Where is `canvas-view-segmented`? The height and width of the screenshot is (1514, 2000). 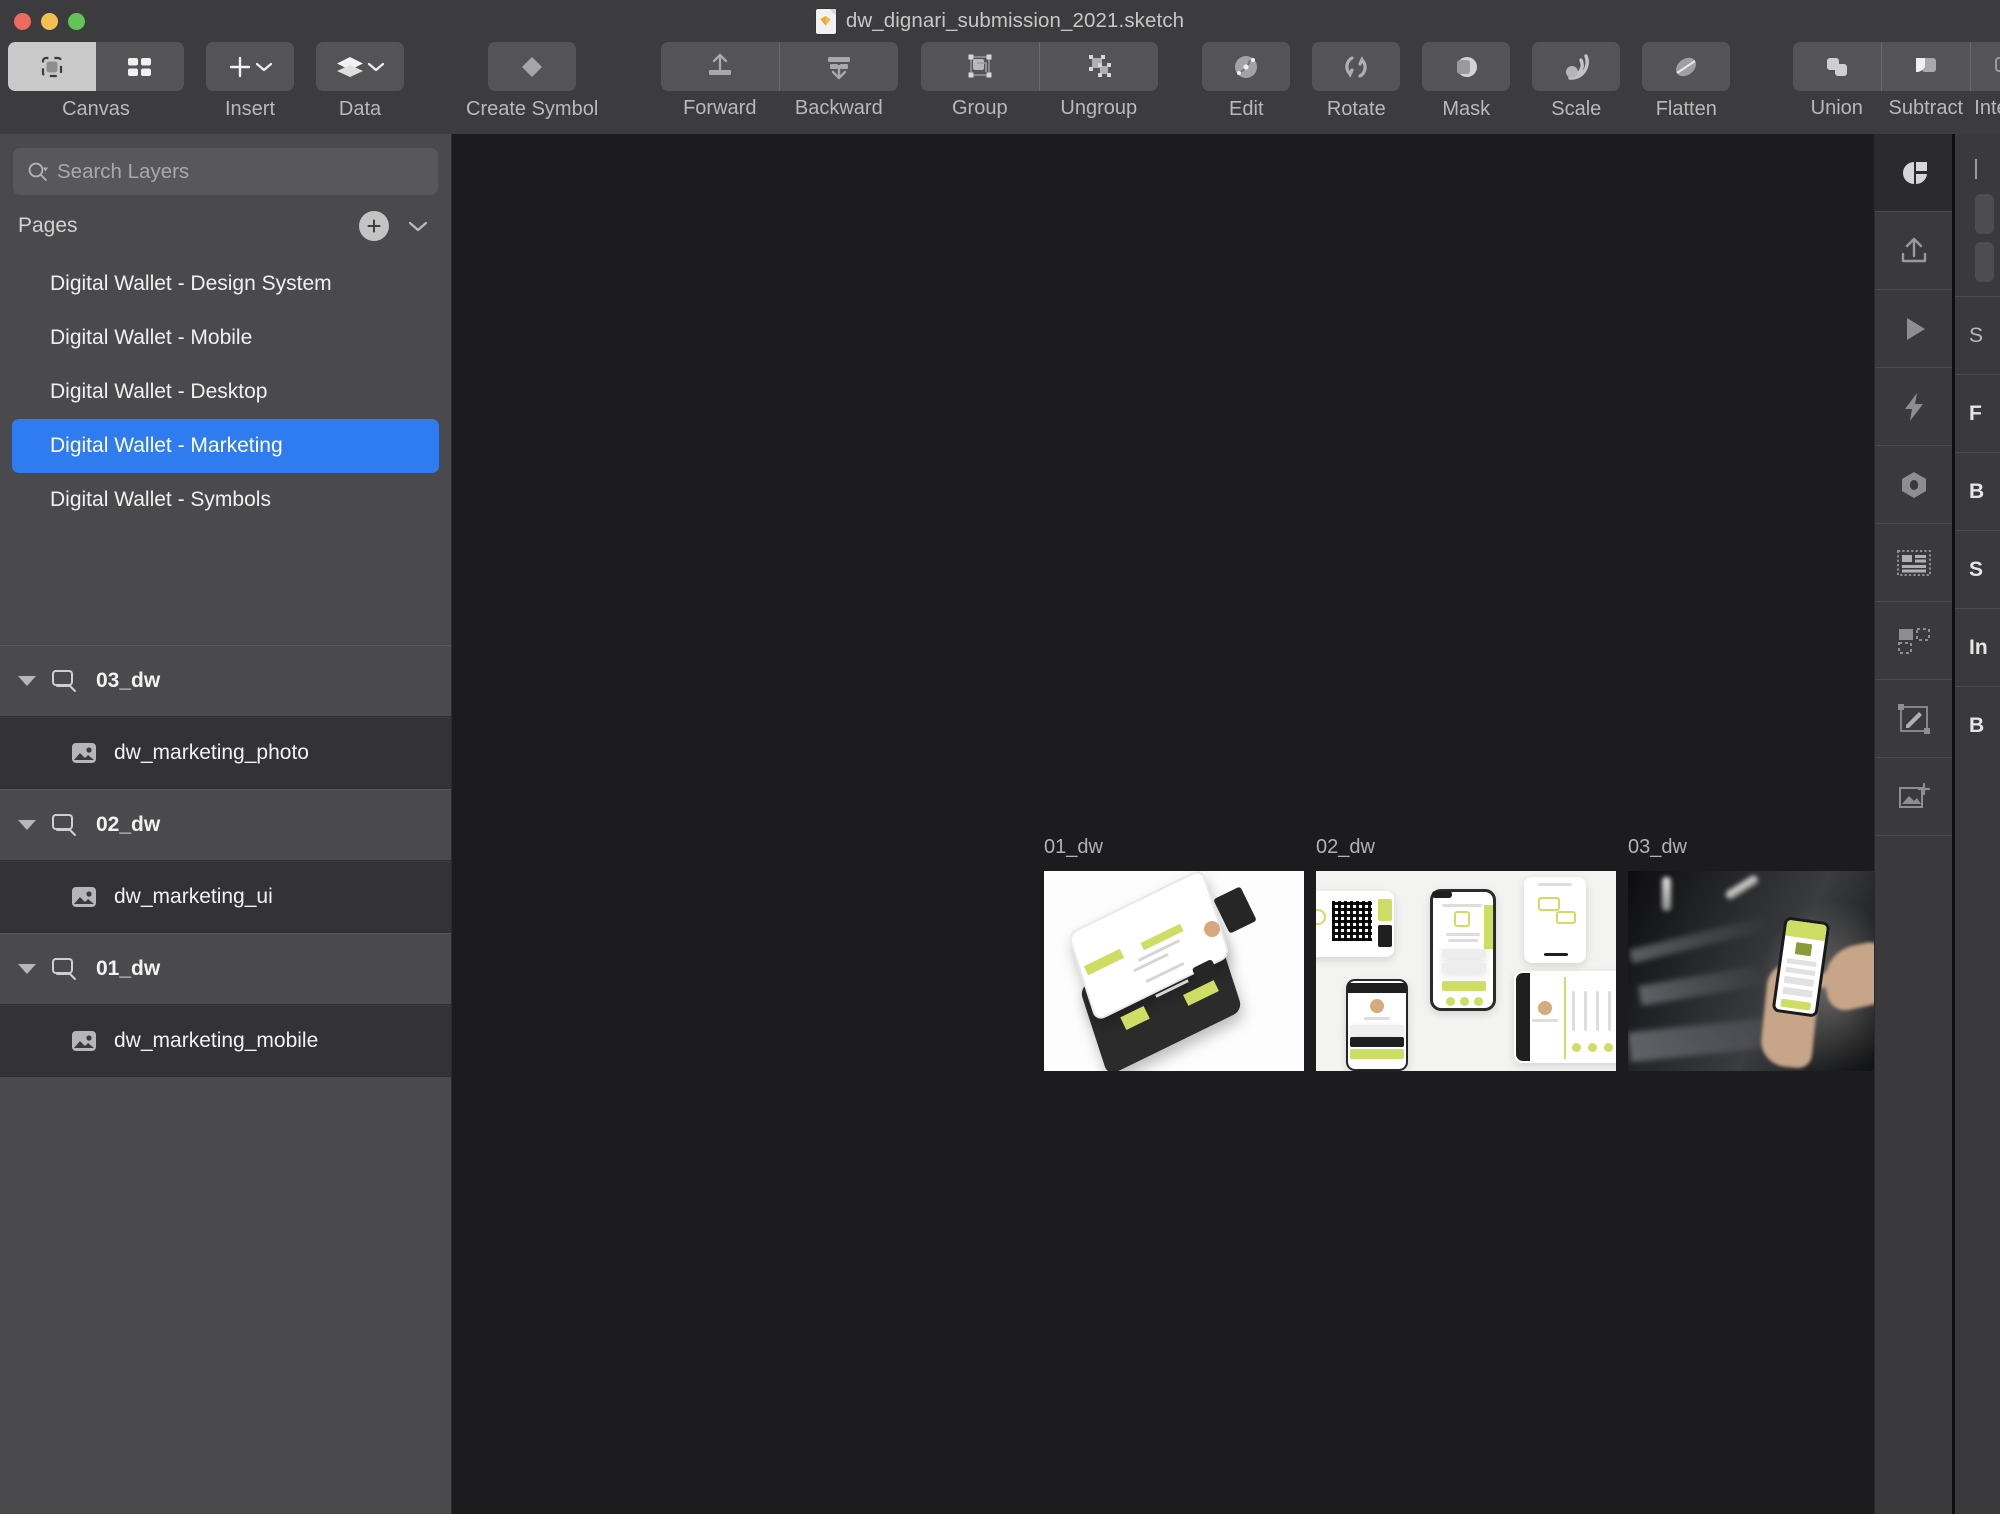 canvas-view-segmented is located at coordinates (96, 66).